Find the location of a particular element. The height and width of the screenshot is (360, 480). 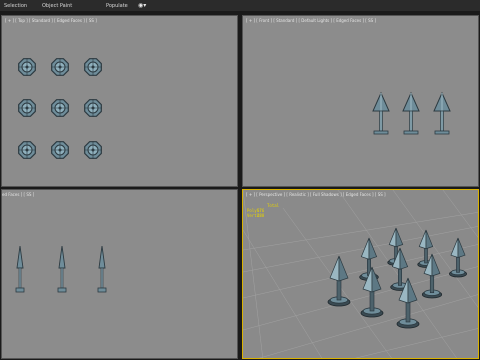

viewport-left-scene is located at coordinates (61, 269).